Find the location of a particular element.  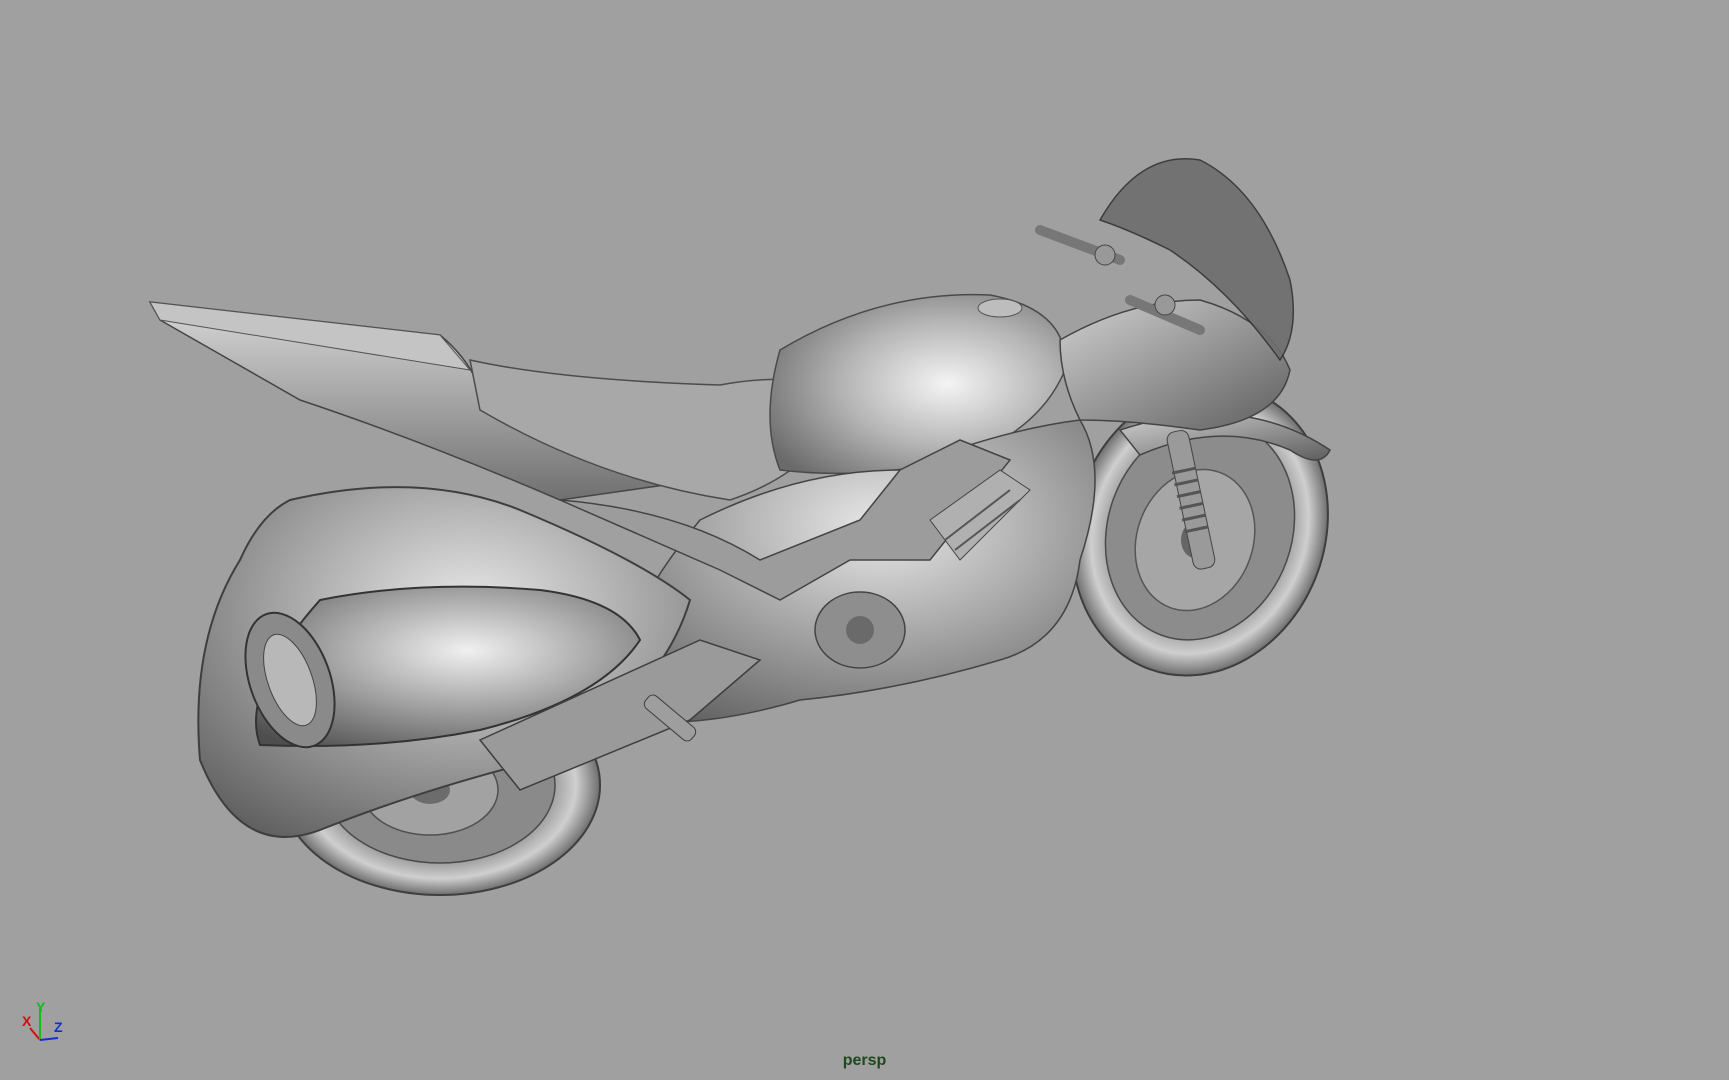

axis-z-label: Z is located at coordinates (58, 1027).